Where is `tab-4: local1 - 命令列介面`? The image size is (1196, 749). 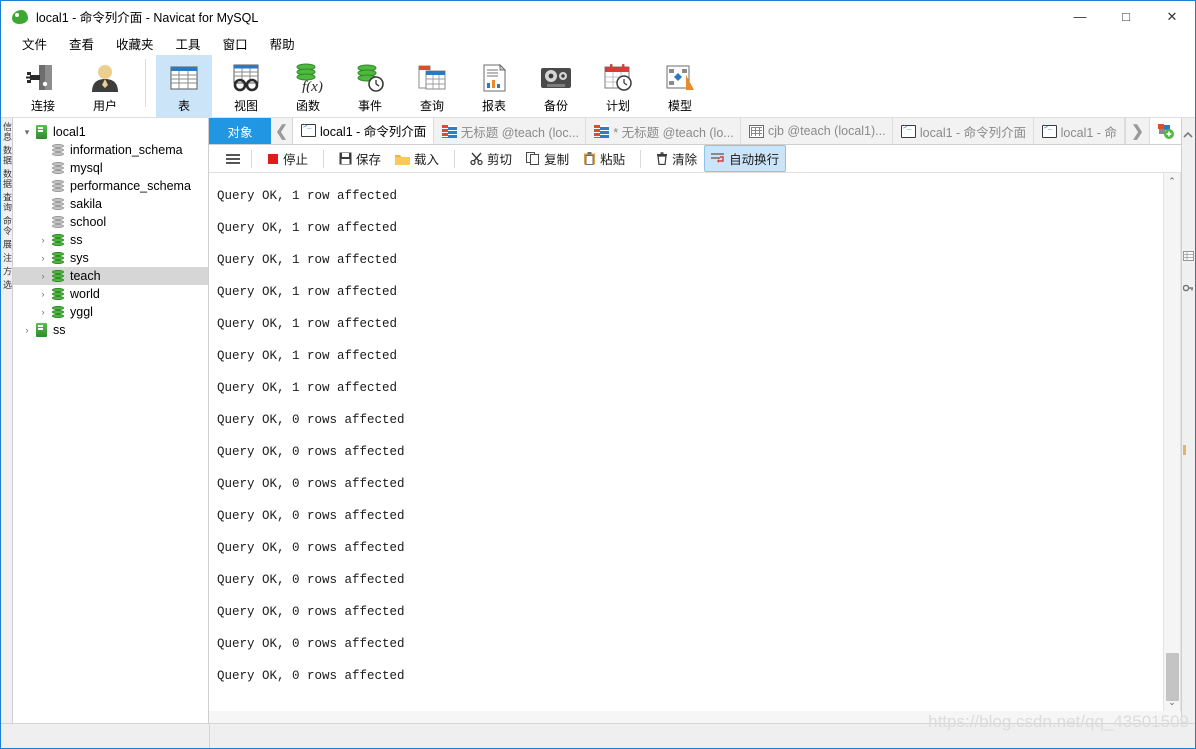 tab-4: local1 - 命令列介面 is located at coordinates (963, 131).